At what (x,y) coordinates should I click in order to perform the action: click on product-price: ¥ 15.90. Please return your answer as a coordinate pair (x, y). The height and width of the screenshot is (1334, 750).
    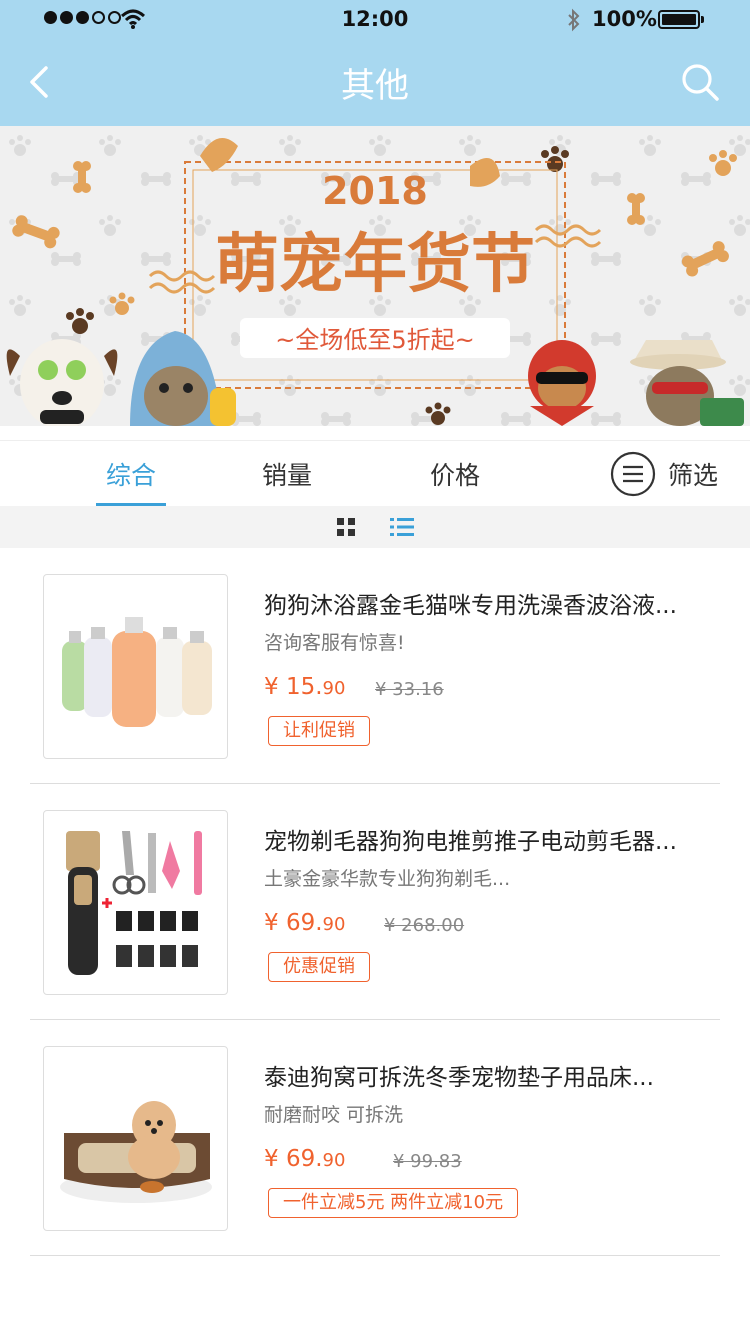
    Looking at the image, I should click on (304, 687).